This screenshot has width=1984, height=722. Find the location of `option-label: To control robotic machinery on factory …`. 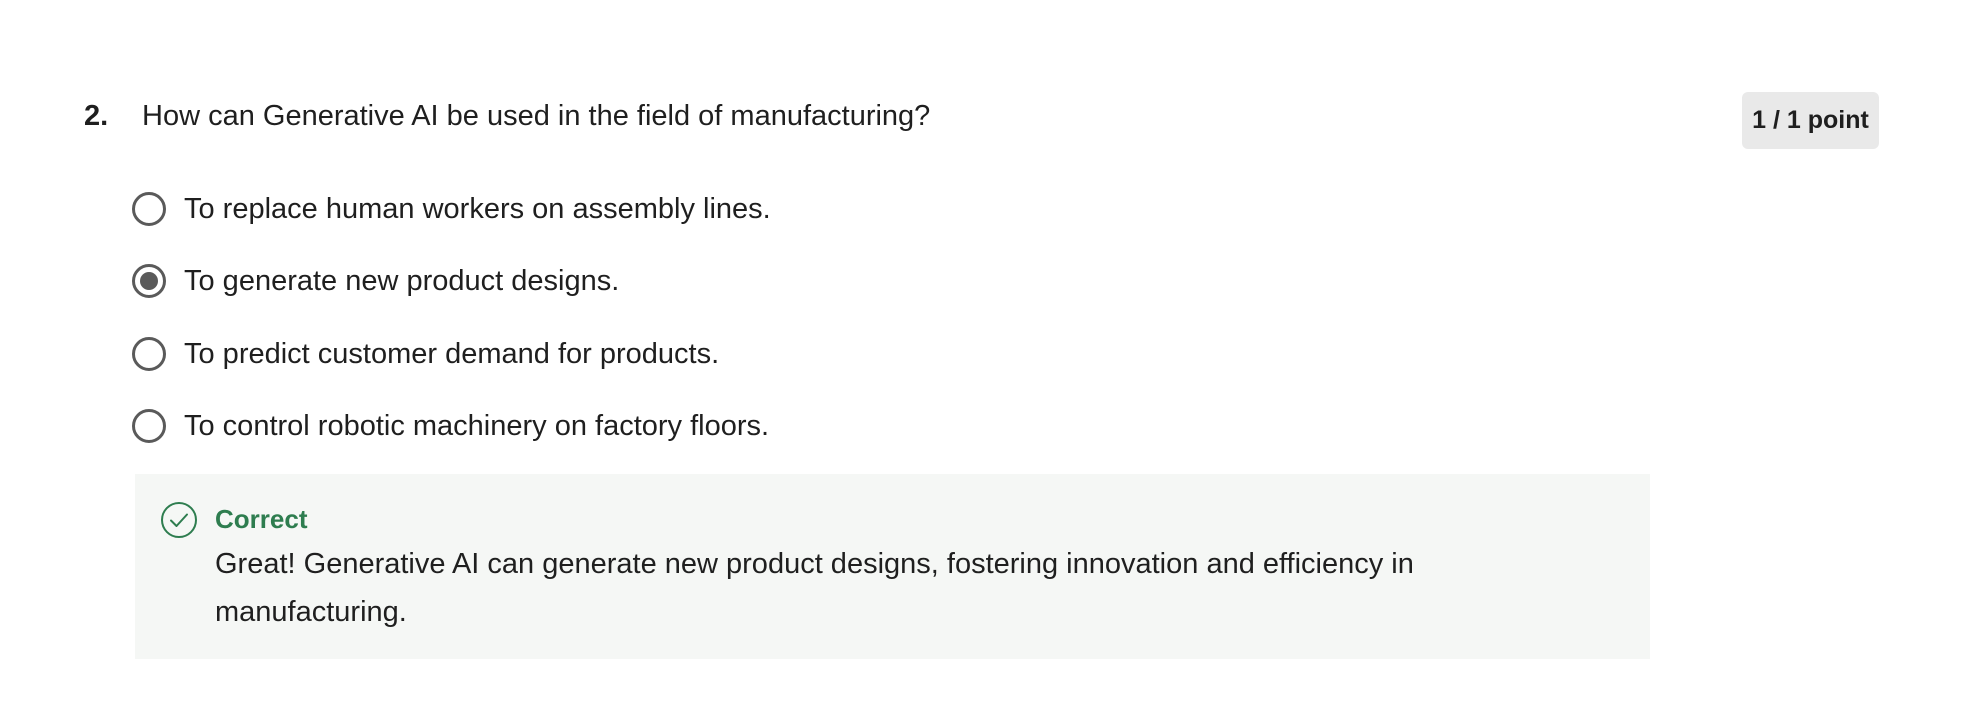

option-label: To control robotic machinery on factory … is located at coordinates (477, 426).